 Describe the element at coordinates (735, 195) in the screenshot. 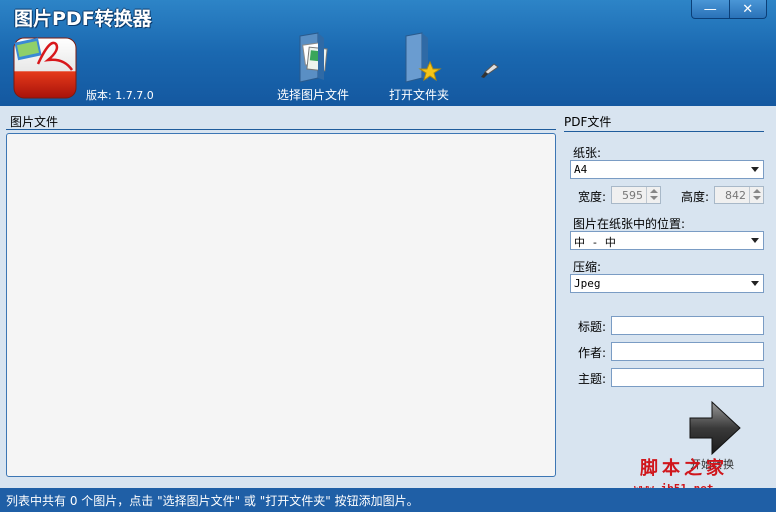

I see `height-value: 842` at that location.